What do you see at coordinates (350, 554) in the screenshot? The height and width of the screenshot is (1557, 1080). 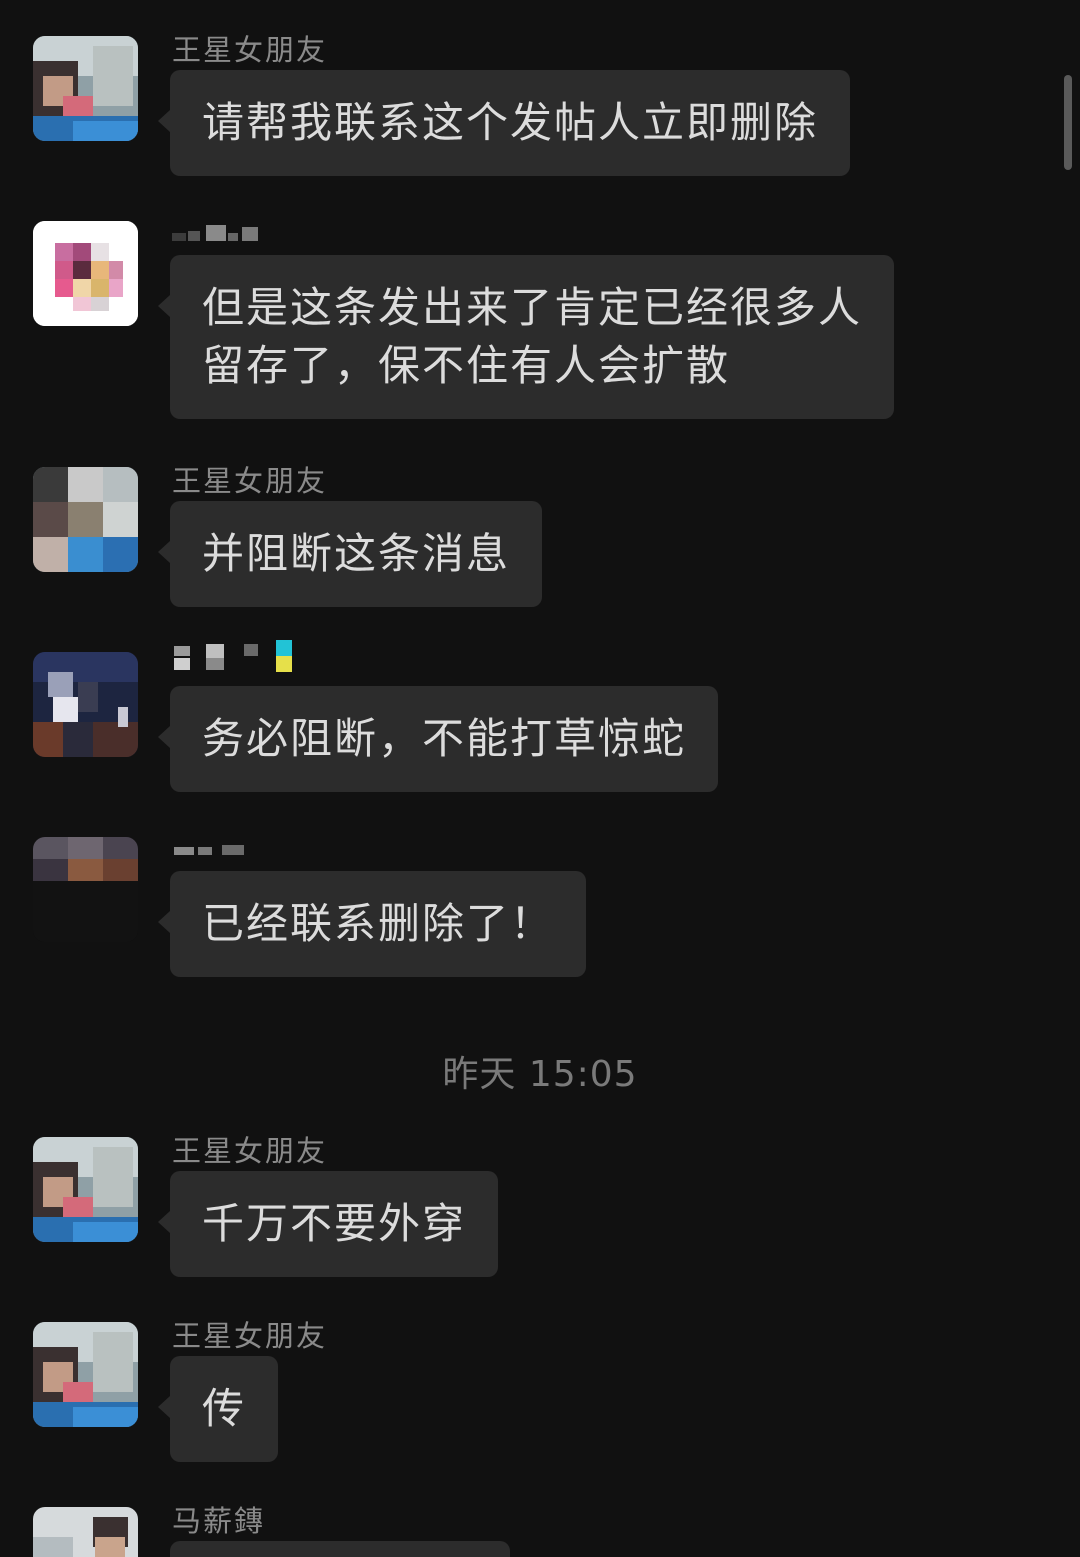 I see `message-bubble: 并阻断这条消息` at bounding box center [350, 554].